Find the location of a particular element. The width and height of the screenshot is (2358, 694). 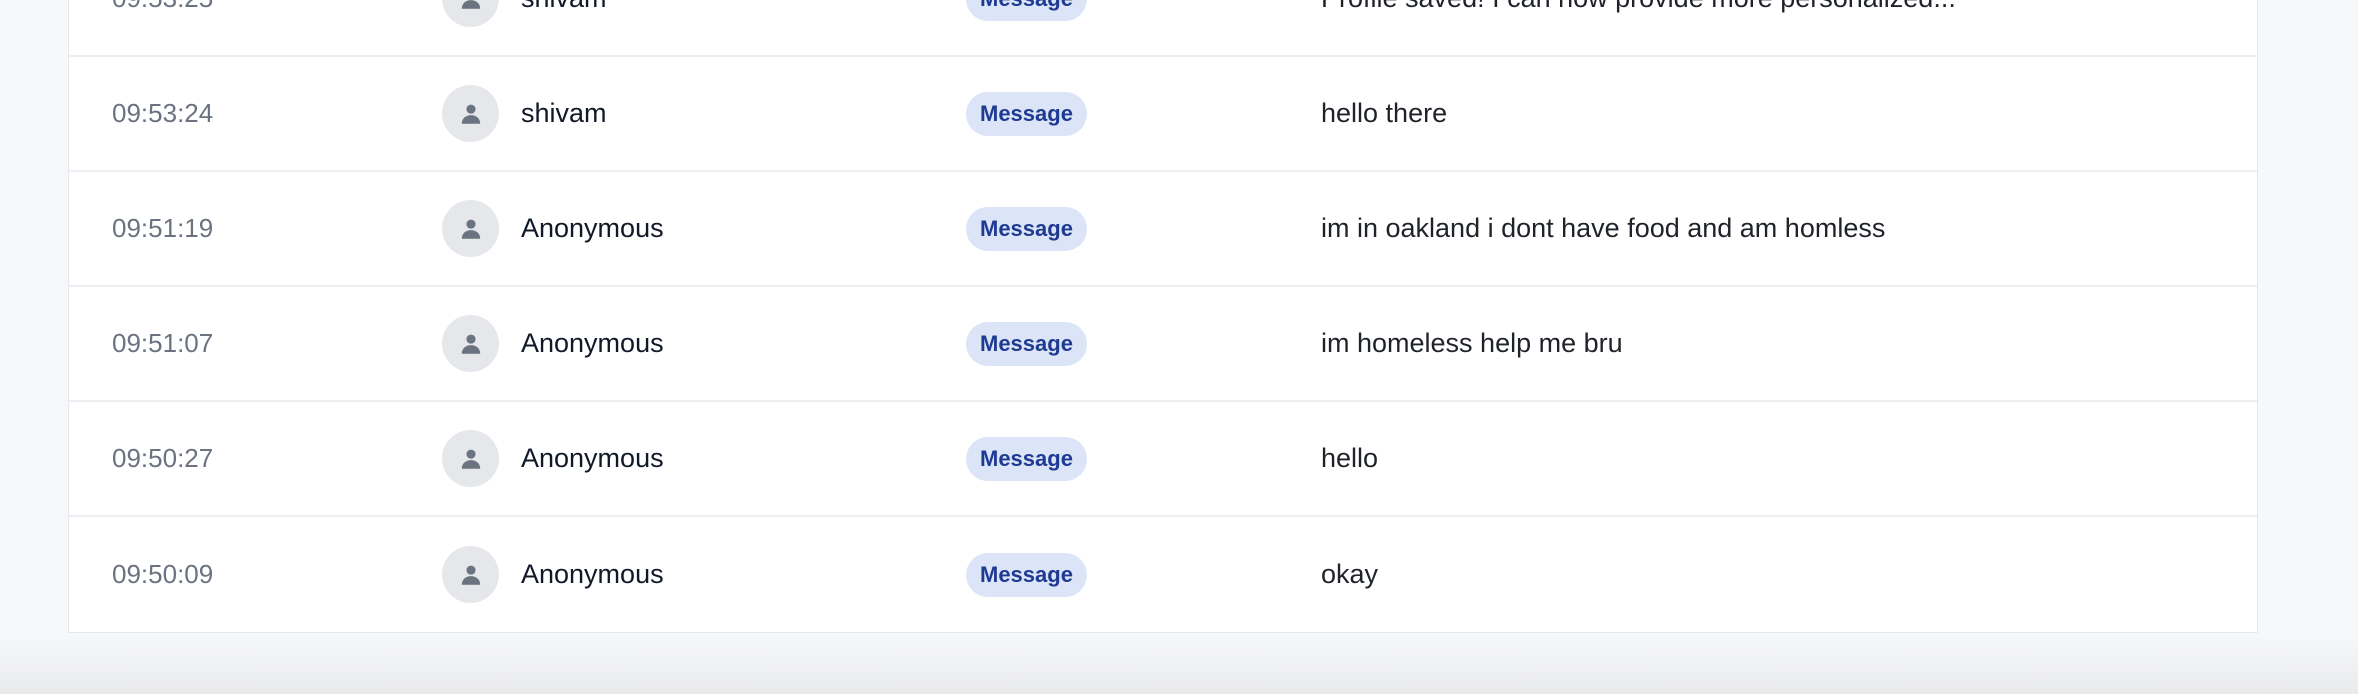

row-timestamp: 09:51:19 is located at coordinates (163, 228).